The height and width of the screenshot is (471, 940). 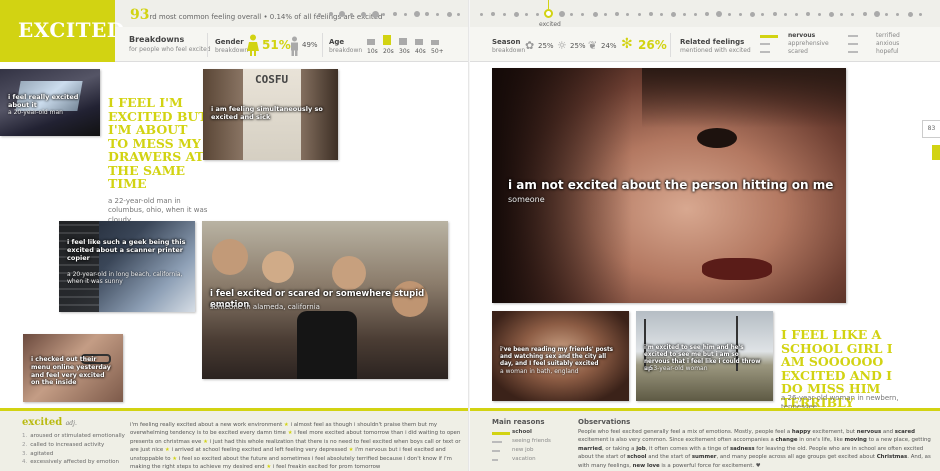 What do you see at coordinates (310, 45) in the screenshot?
I see `male-pct: 49%` at bounding box center [310, 45].